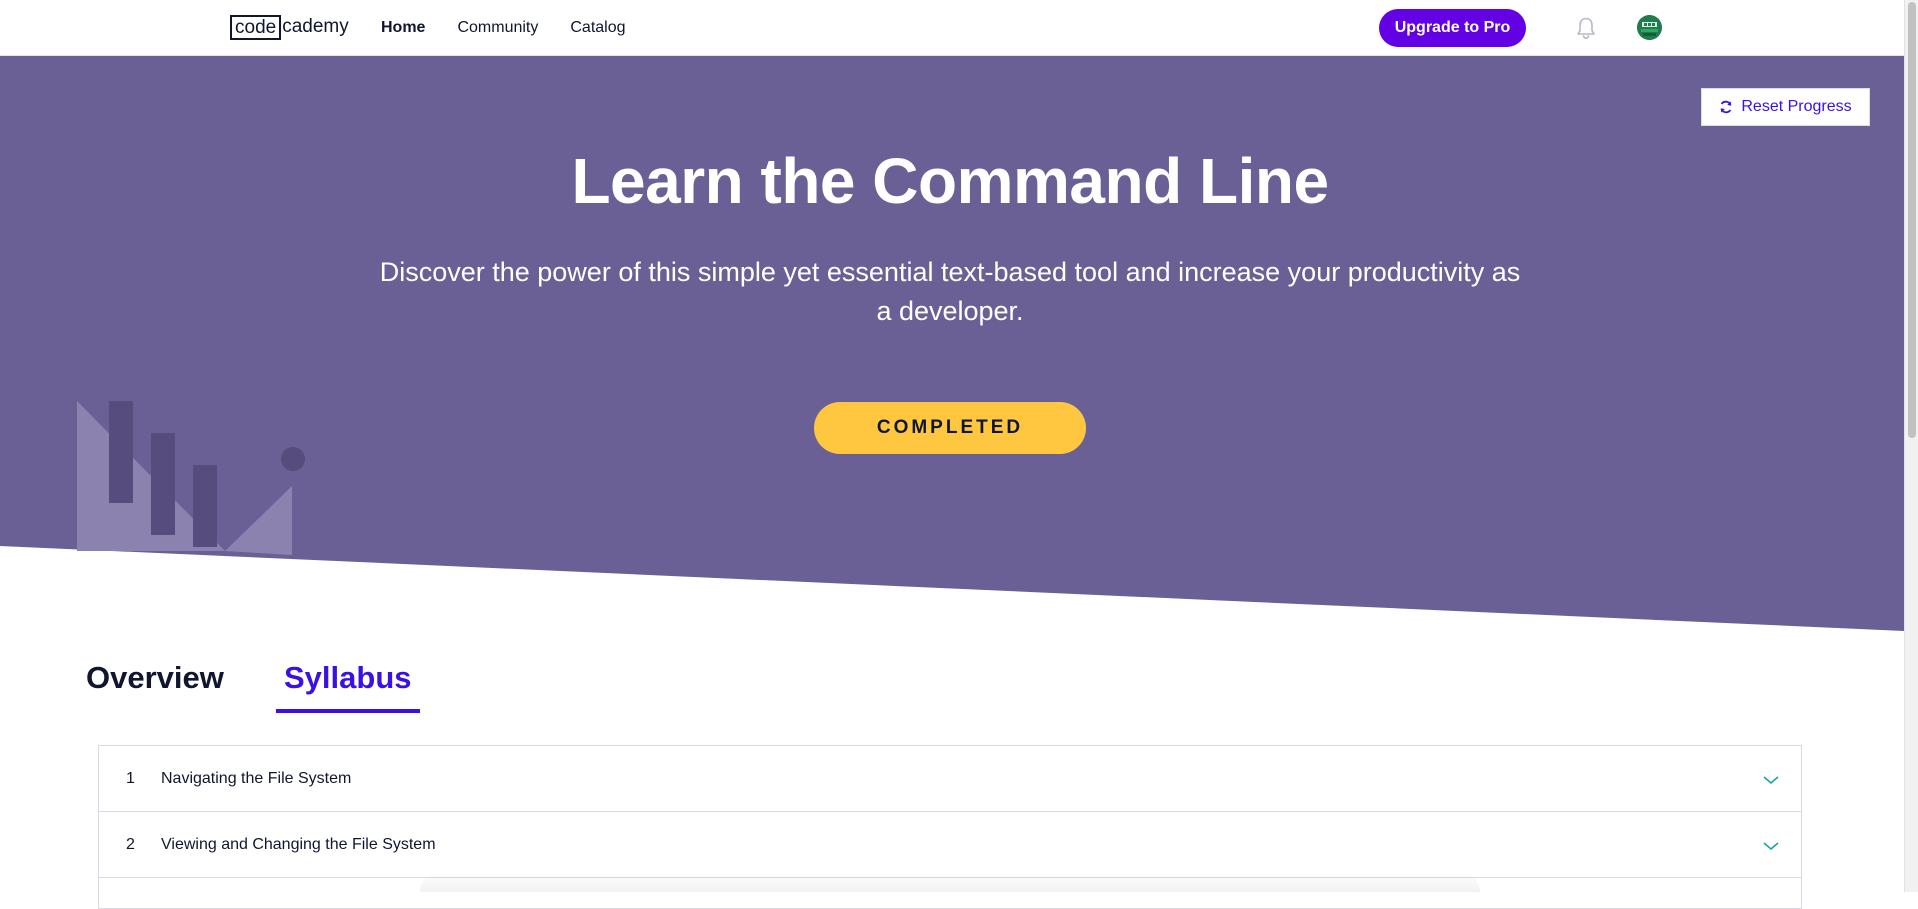 This screenshot has width=1918, height=909. What do you see at coordinates (348, 684) in the screenshot?
I see `tab-syllabus: Syllabus` at bounding box center [348, 684].